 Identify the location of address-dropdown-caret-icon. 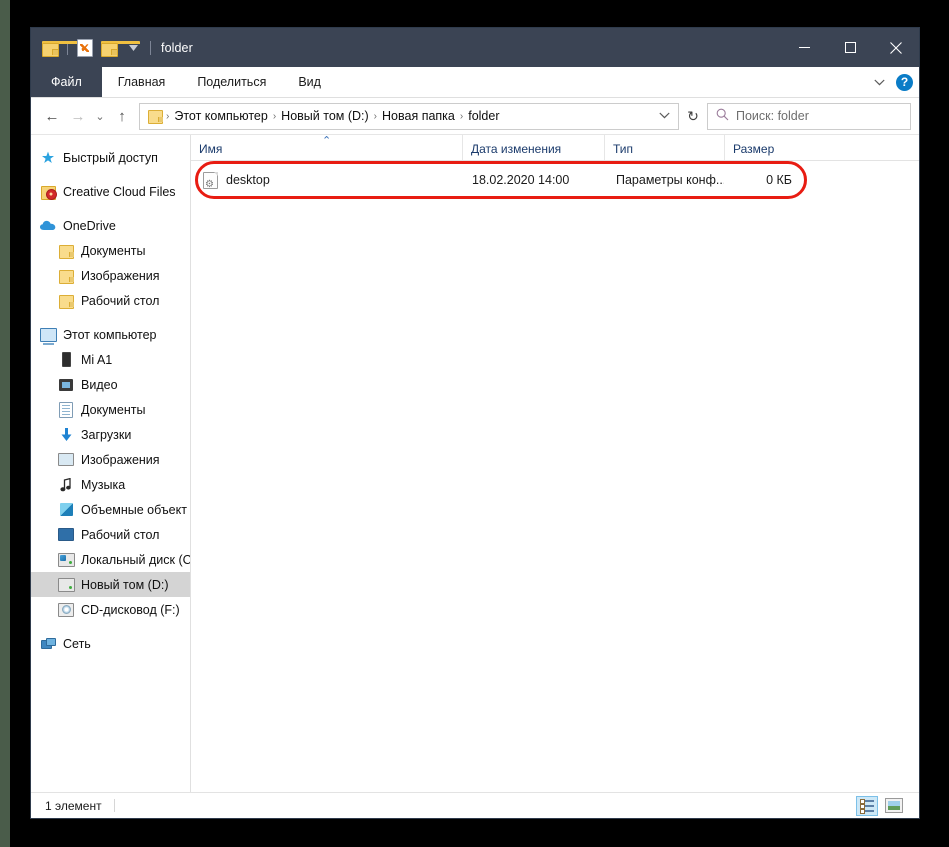
(666, 116).